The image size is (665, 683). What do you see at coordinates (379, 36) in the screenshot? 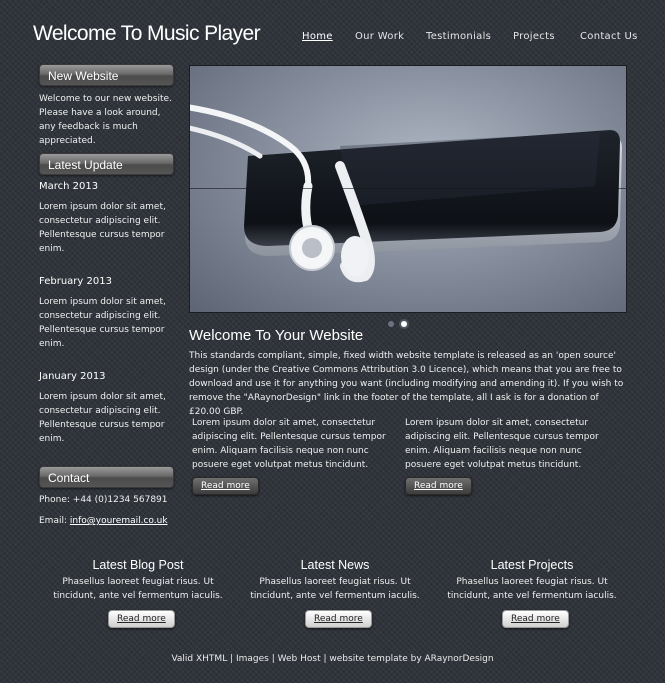
I see `nav-our-work: Our Work` at bounding box center [379, 36].